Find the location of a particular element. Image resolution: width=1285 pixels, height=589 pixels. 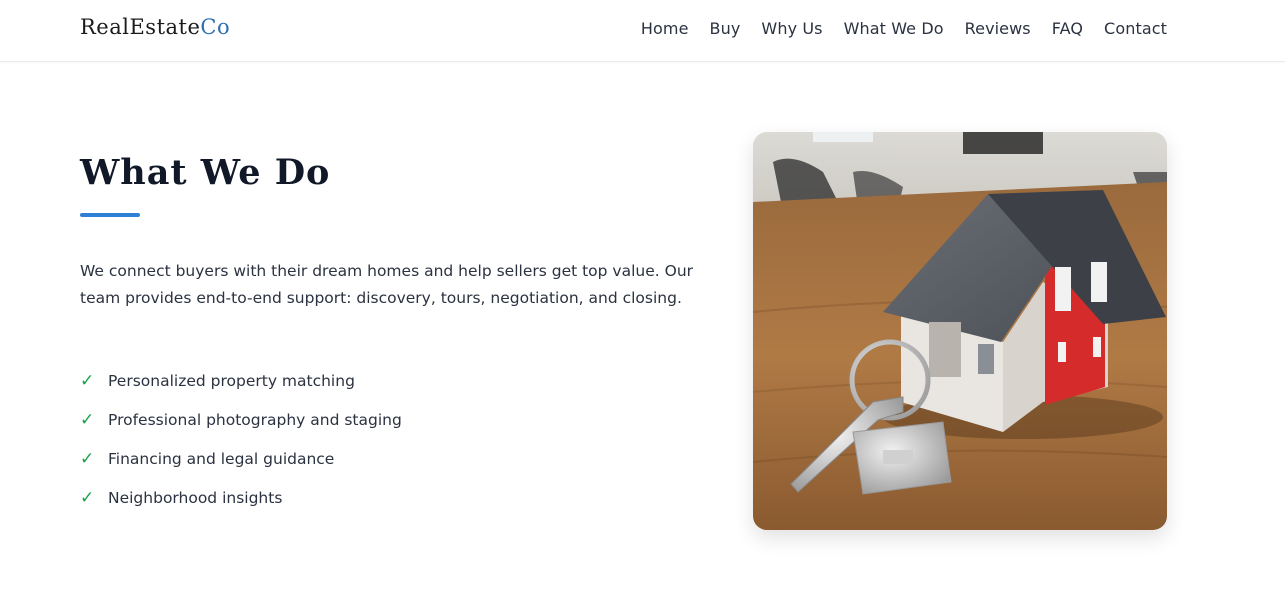

nav-link-faq: FAQ is located at coordinates (1067, 28).